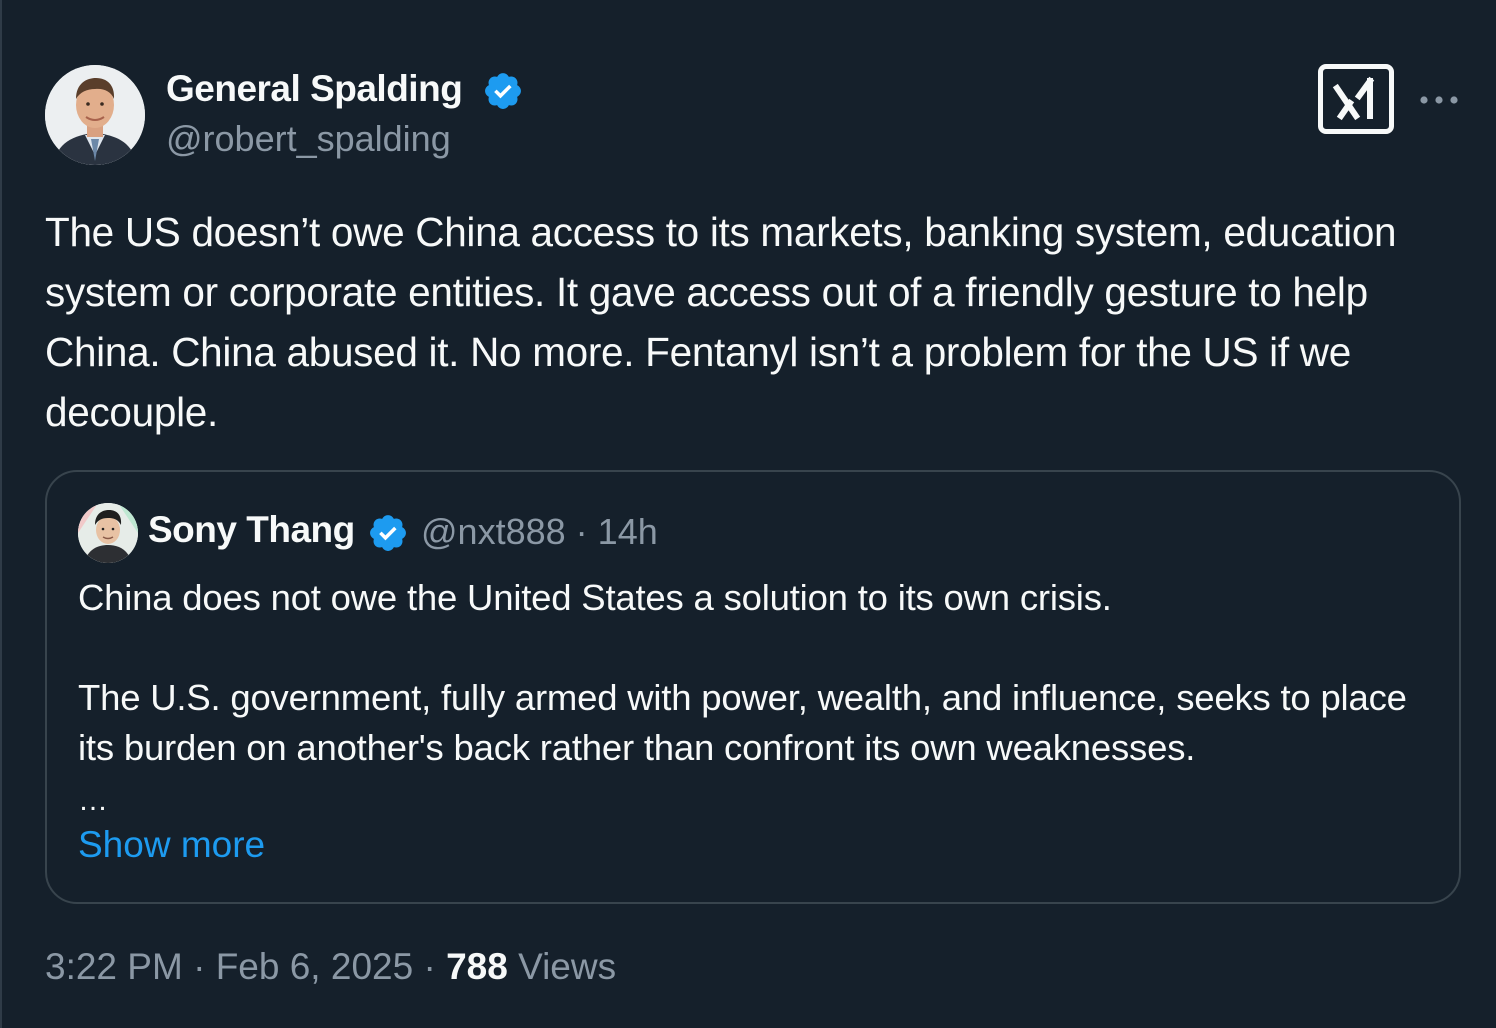 The width and height of the screenshot is (1496, 1028). I want to click on author-name: General Spalding, so click(314, 89).